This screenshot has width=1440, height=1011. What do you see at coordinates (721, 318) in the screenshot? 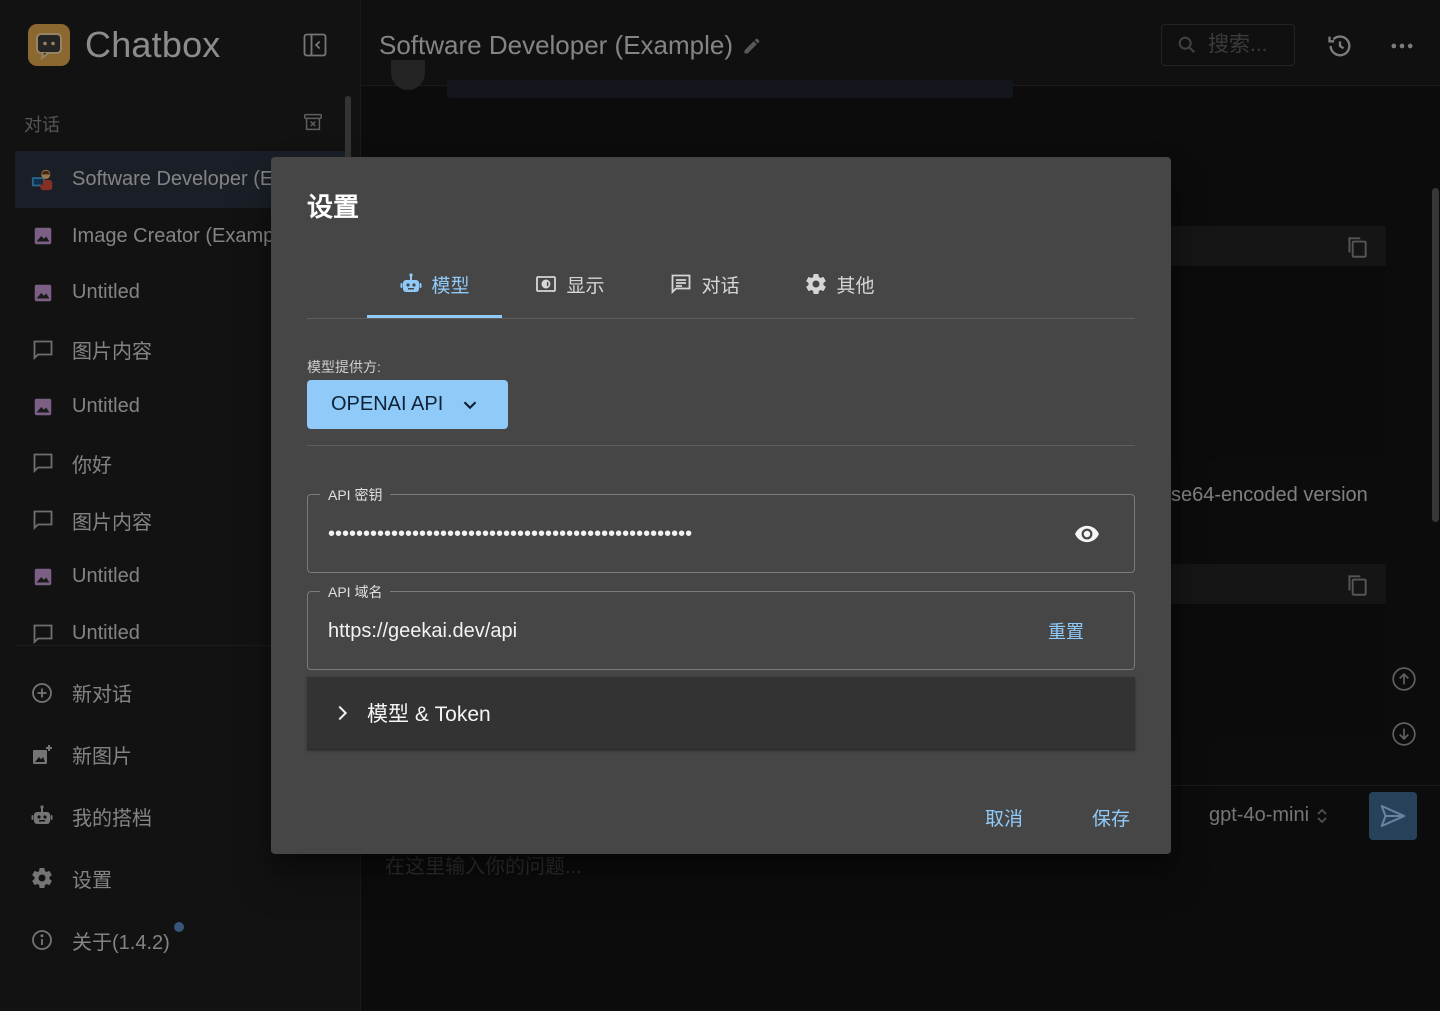
I see `tabs-divider` at bounding box center [721, 318].